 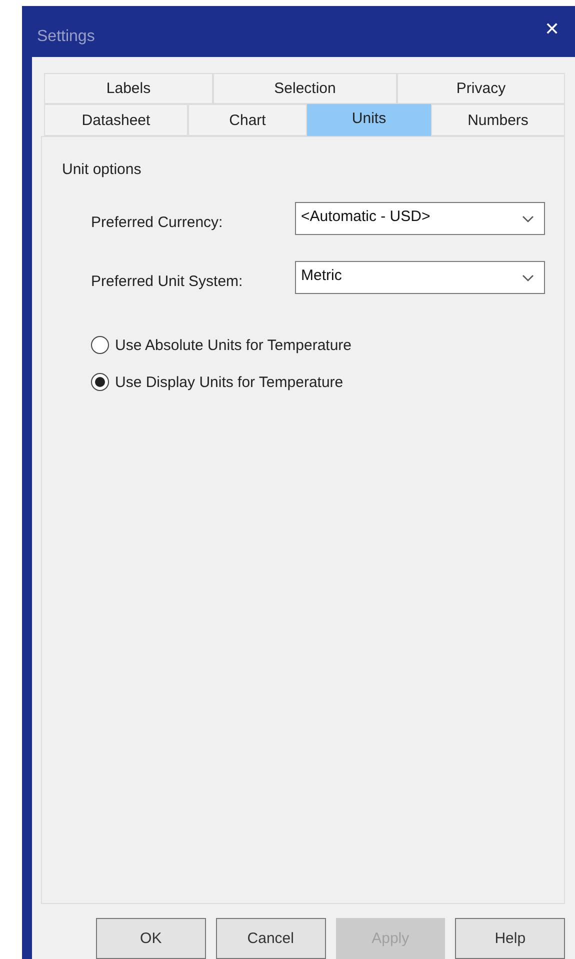 What do you see at coordinates (369, 120) in the screenshot?
I see `tab: Units` at bounding box center [369, 120].